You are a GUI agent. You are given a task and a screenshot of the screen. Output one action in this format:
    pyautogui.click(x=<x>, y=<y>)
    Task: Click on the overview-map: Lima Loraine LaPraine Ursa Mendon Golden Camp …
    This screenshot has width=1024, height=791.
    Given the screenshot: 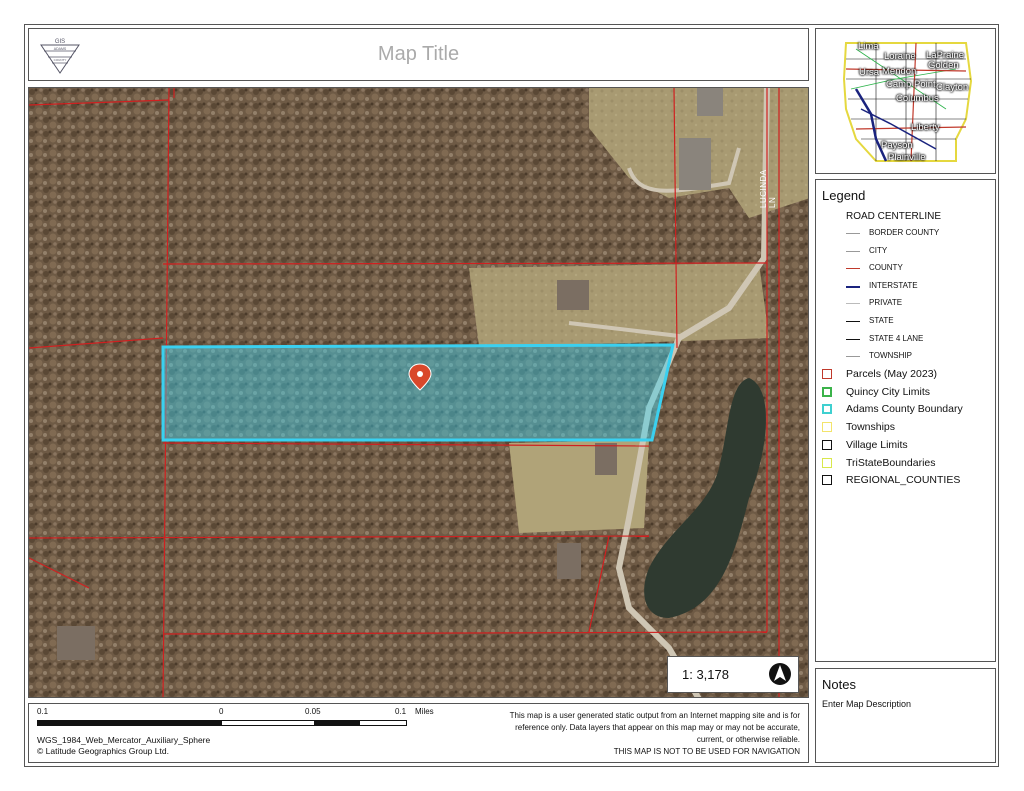 What is the action you would take?
    pyautogui.click(x=905, y=101)
    